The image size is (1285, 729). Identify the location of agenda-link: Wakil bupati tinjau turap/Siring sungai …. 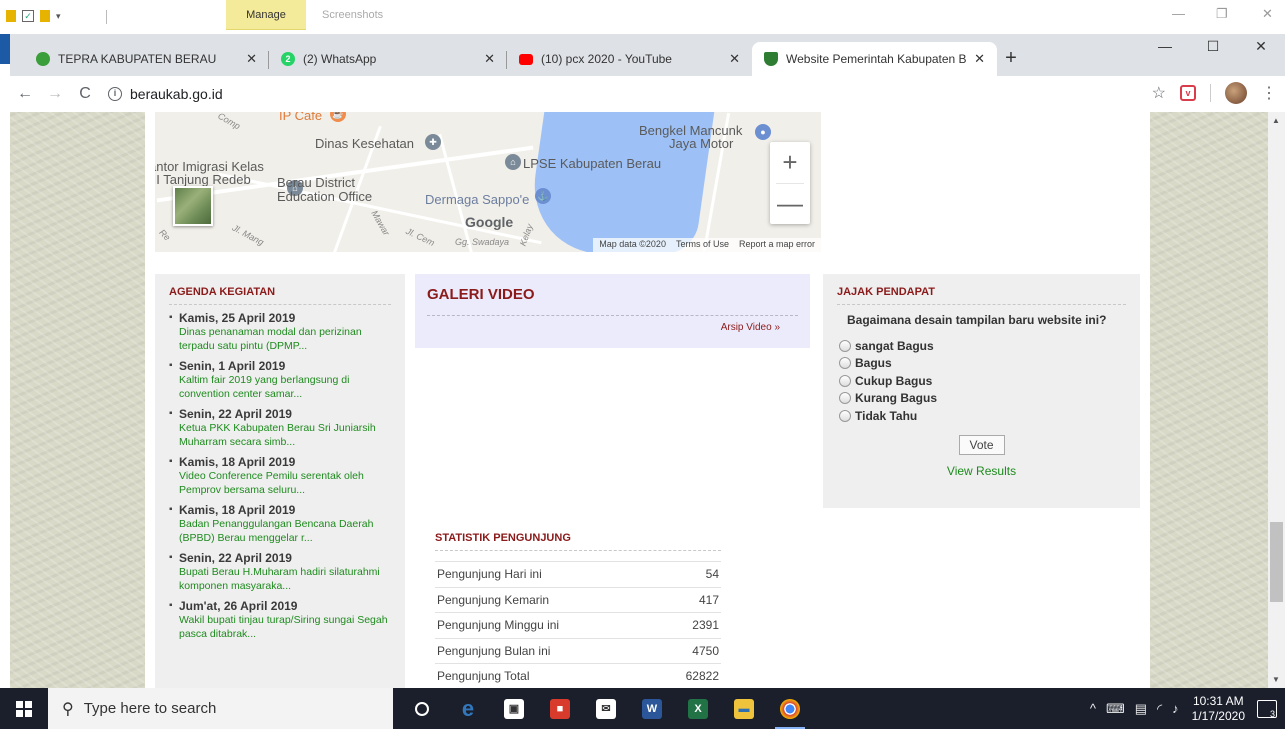
(285, 627).